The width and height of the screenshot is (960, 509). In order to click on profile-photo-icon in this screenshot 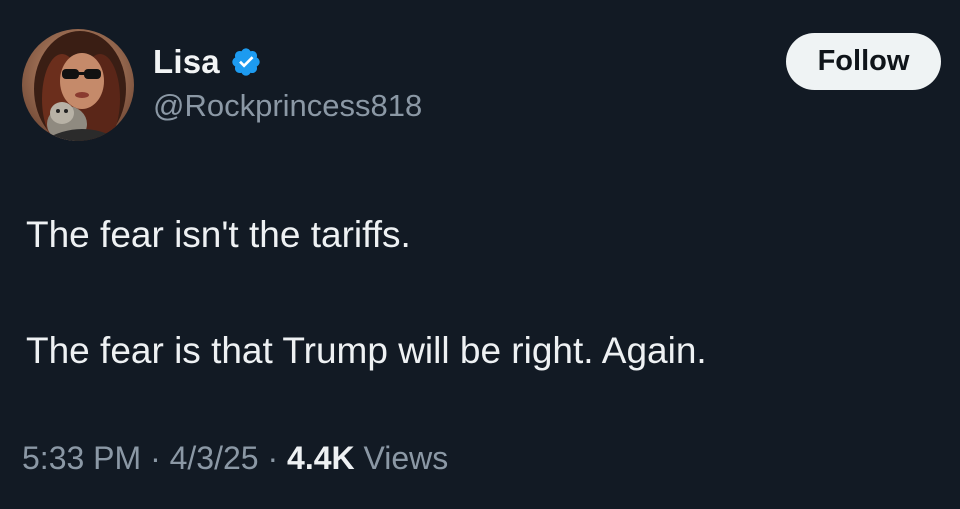, I will do `click(80, 86)`.